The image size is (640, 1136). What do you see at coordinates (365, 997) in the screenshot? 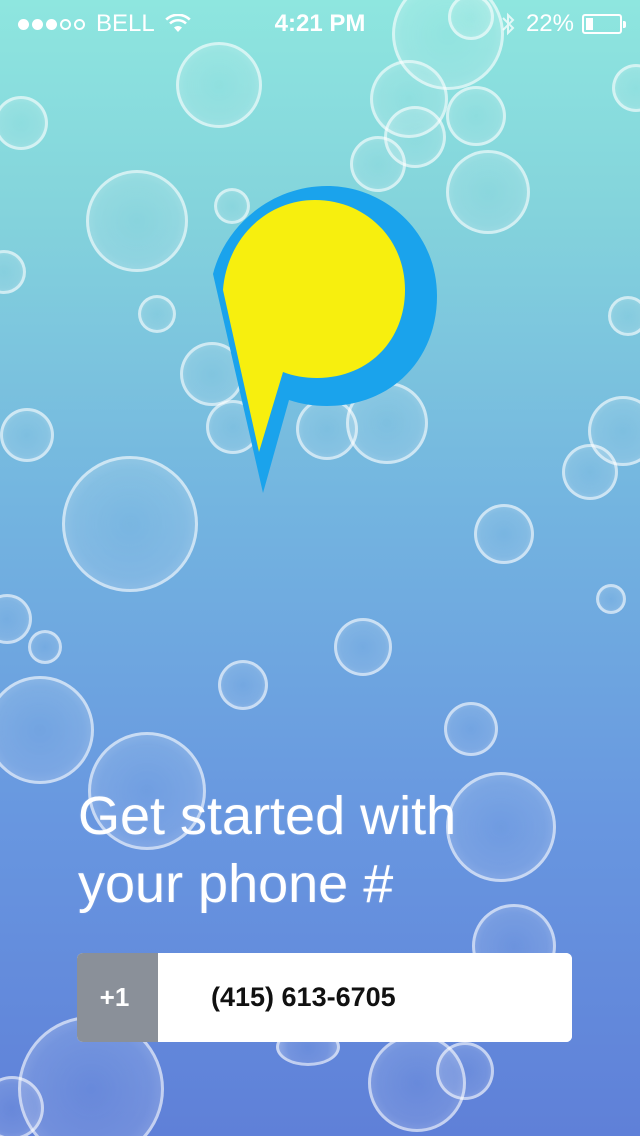
I see `phone-number-input` at bounding box center [365, 997].